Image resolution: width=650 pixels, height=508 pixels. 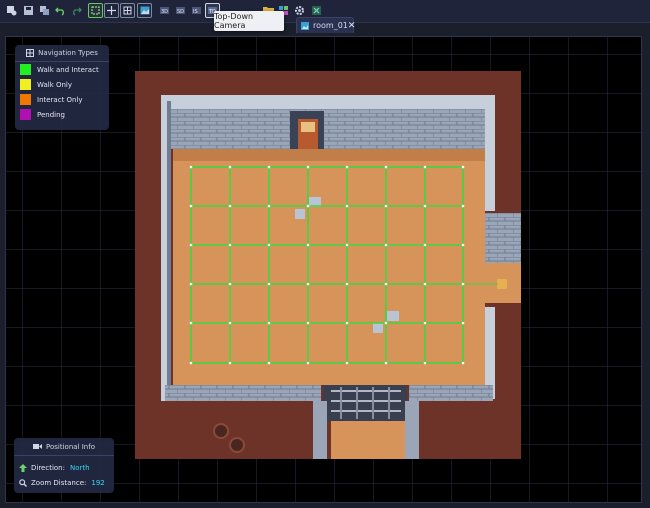 I want to click on legend-item-walk-and-interact: Walk and Interact, so click(x=62, y=69).